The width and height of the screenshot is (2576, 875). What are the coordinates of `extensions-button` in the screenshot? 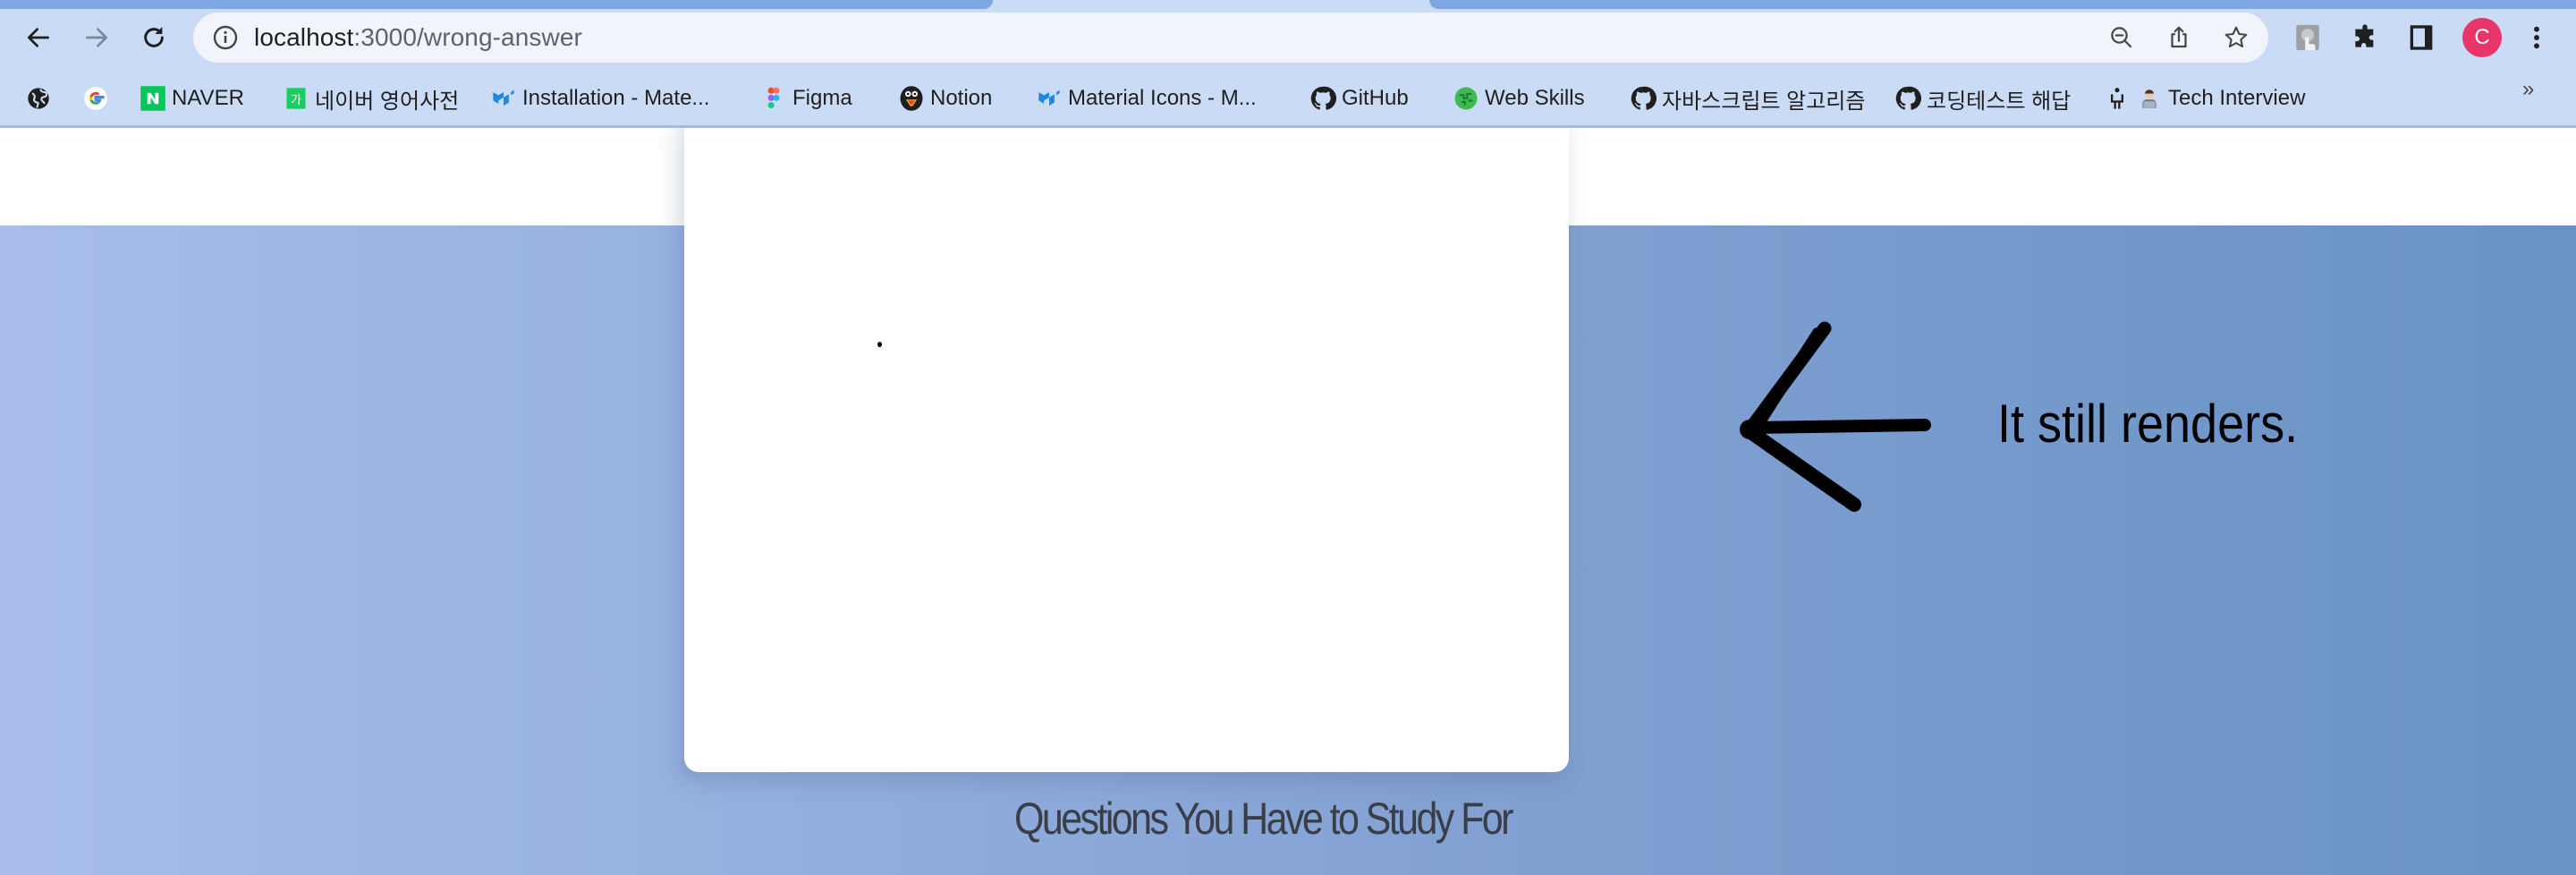 It's located at (2365, 37).